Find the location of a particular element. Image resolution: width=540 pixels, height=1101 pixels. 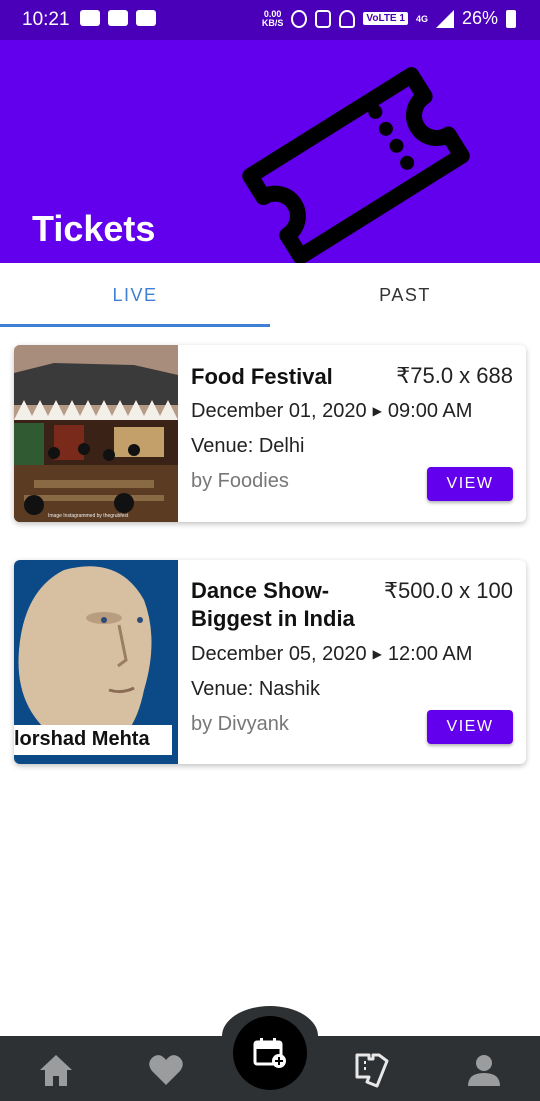

tickets-icon is located at coordinates (372, 1070).